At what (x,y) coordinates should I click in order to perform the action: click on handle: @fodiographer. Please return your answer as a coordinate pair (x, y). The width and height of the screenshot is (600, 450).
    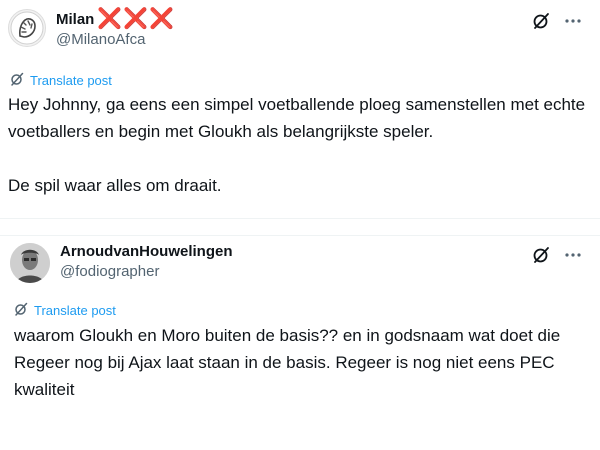
    Looking at the image, I should click on (109, 271).